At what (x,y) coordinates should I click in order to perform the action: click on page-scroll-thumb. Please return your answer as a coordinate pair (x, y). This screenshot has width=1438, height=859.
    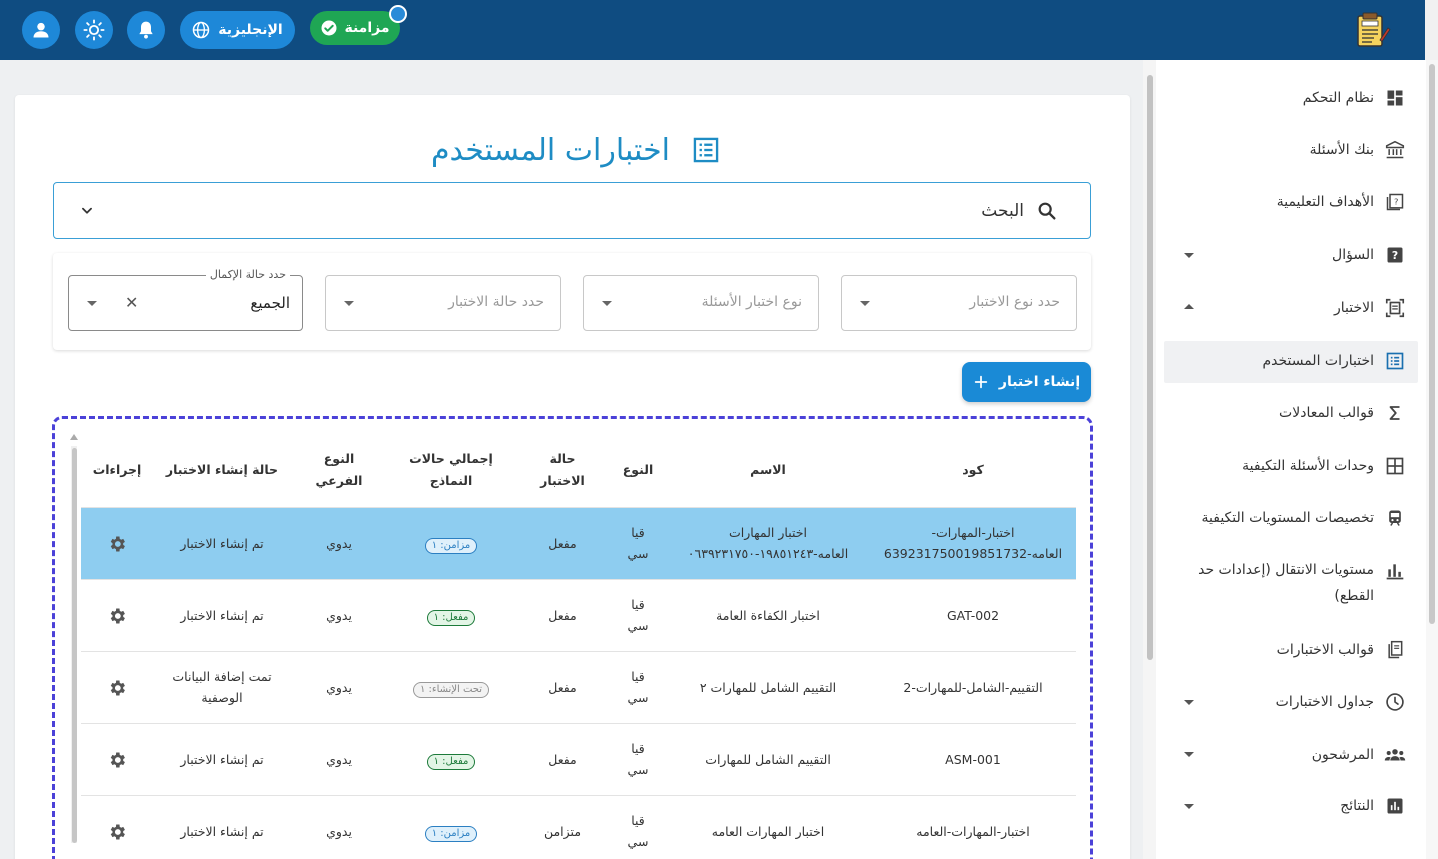
    Looking at the image, I should click on (1432, 344).